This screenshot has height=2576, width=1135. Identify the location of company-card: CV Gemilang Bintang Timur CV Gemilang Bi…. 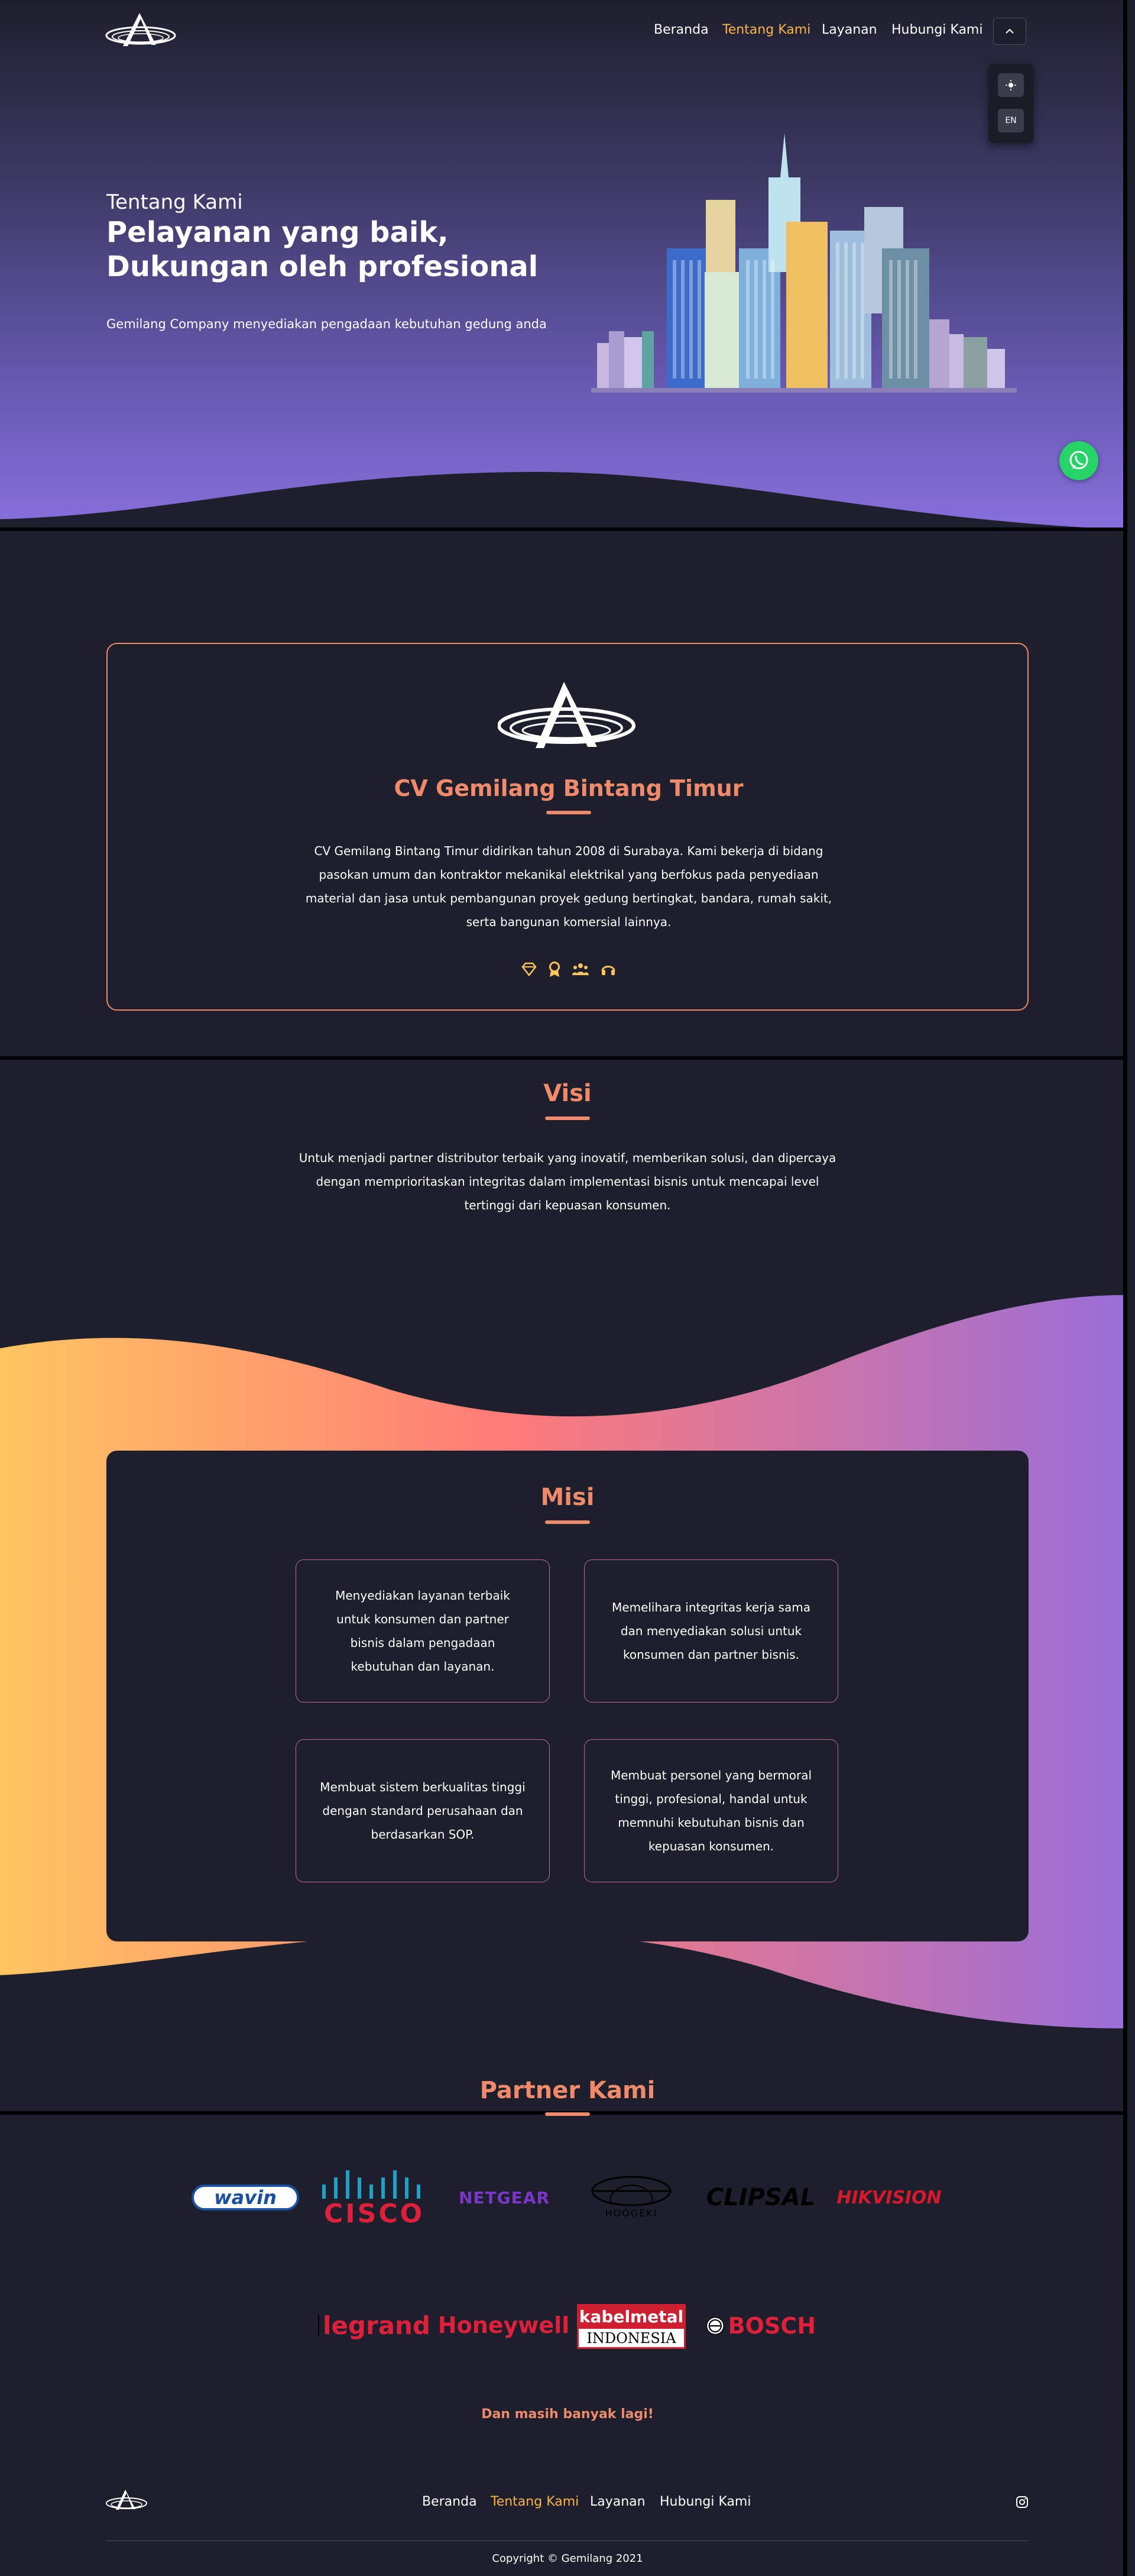
(567, 827).